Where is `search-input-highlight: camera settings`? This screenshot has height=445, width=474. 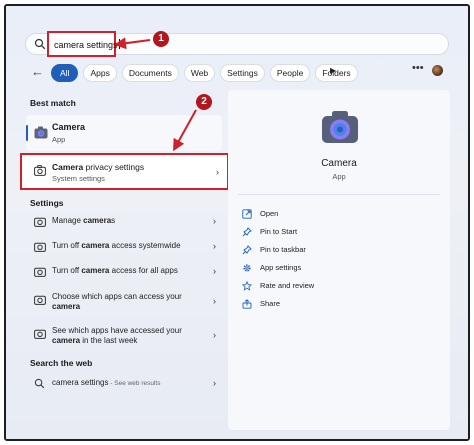 search-input-highlight: camera settings is located at coordinates (83, 44).